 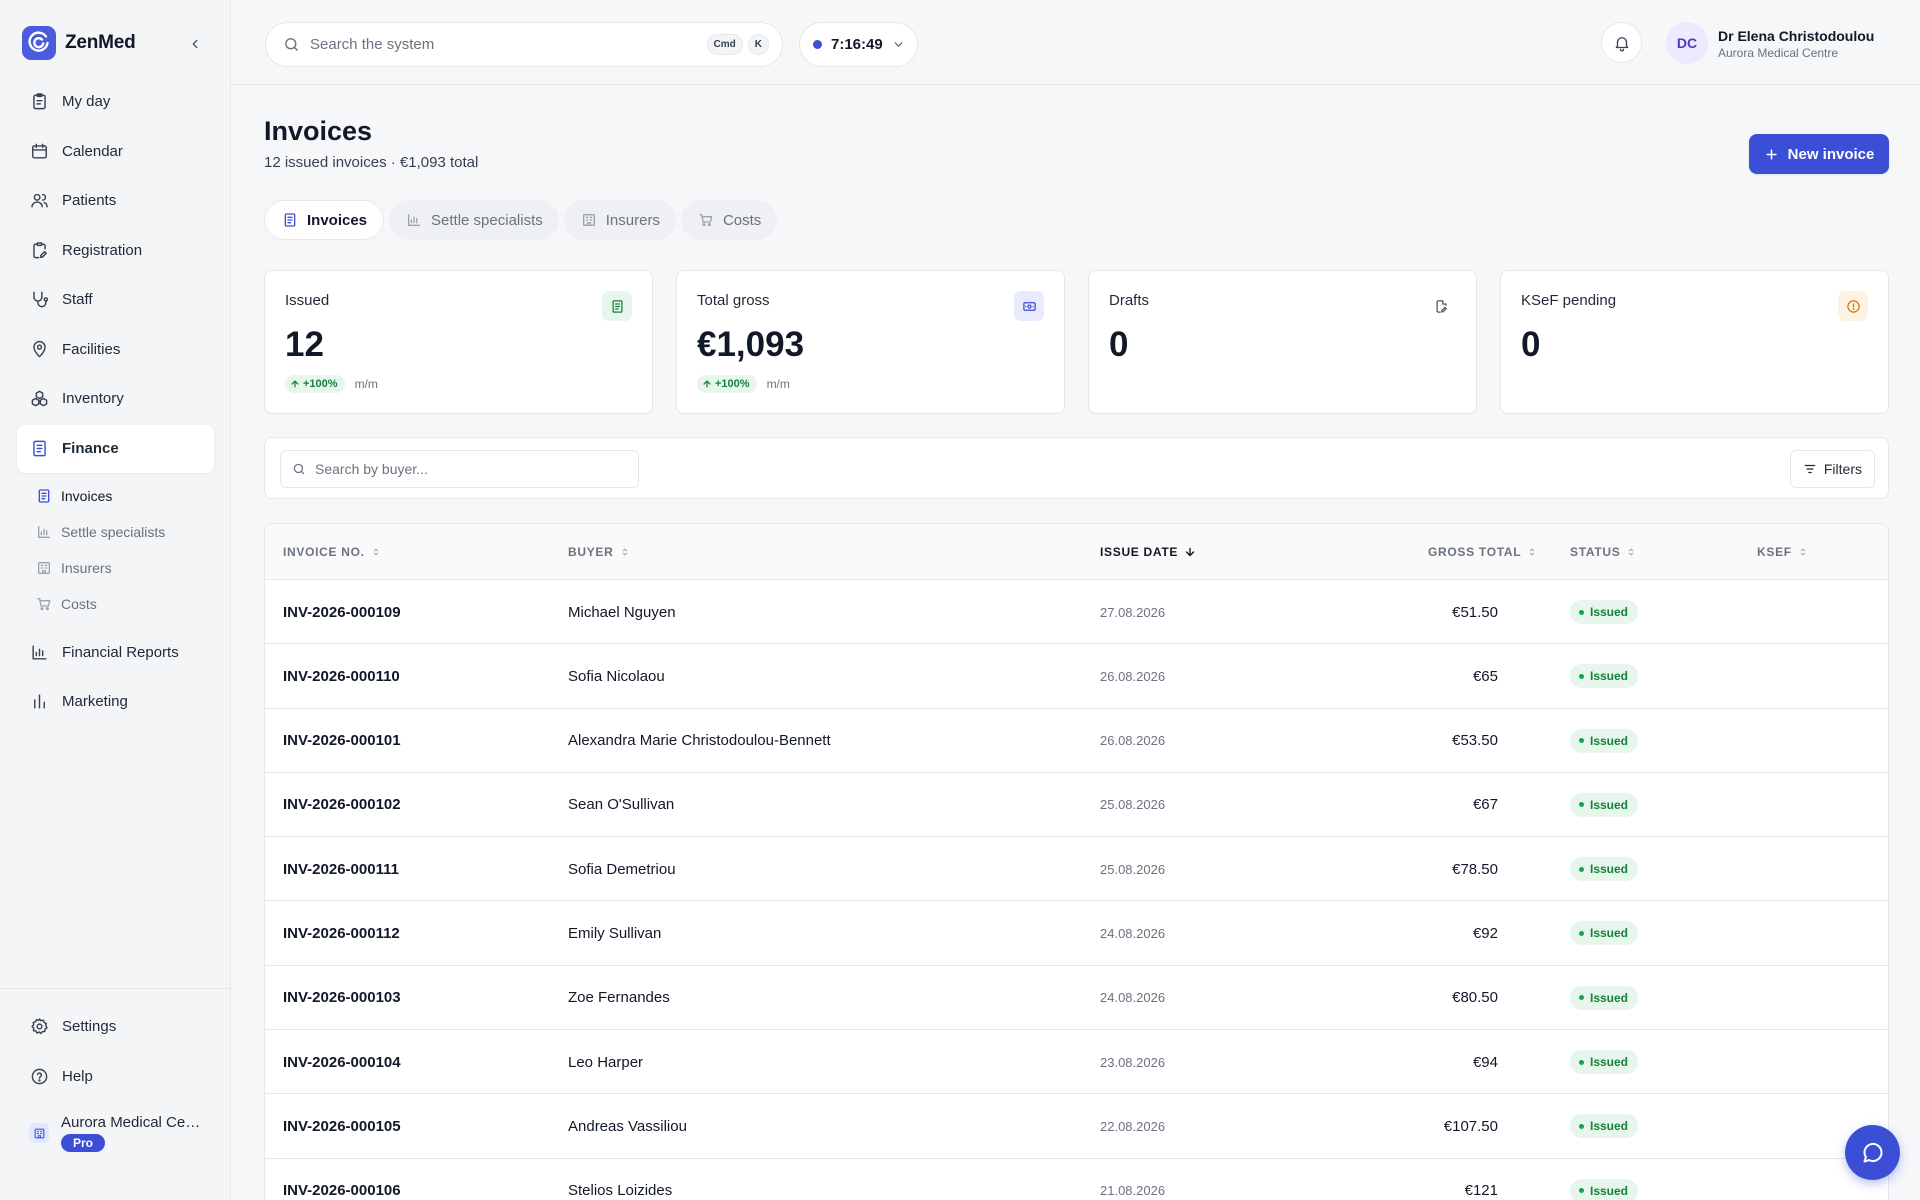 What do you see at coordinates (115, 653) in the screenshot?
I see `sidebar-item-financial-reports: Financial Reports` at bounding box center [115, 653].